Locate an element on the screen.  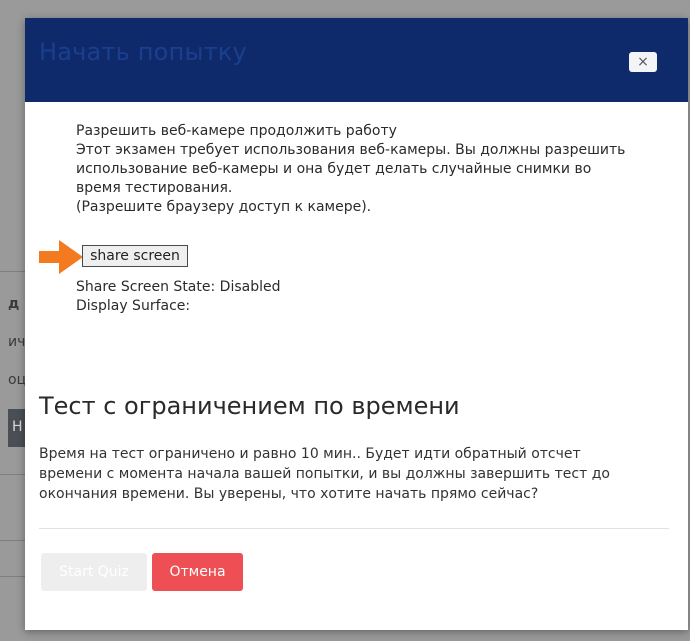
arrow-right-icon is located at coordinates (61, 257).